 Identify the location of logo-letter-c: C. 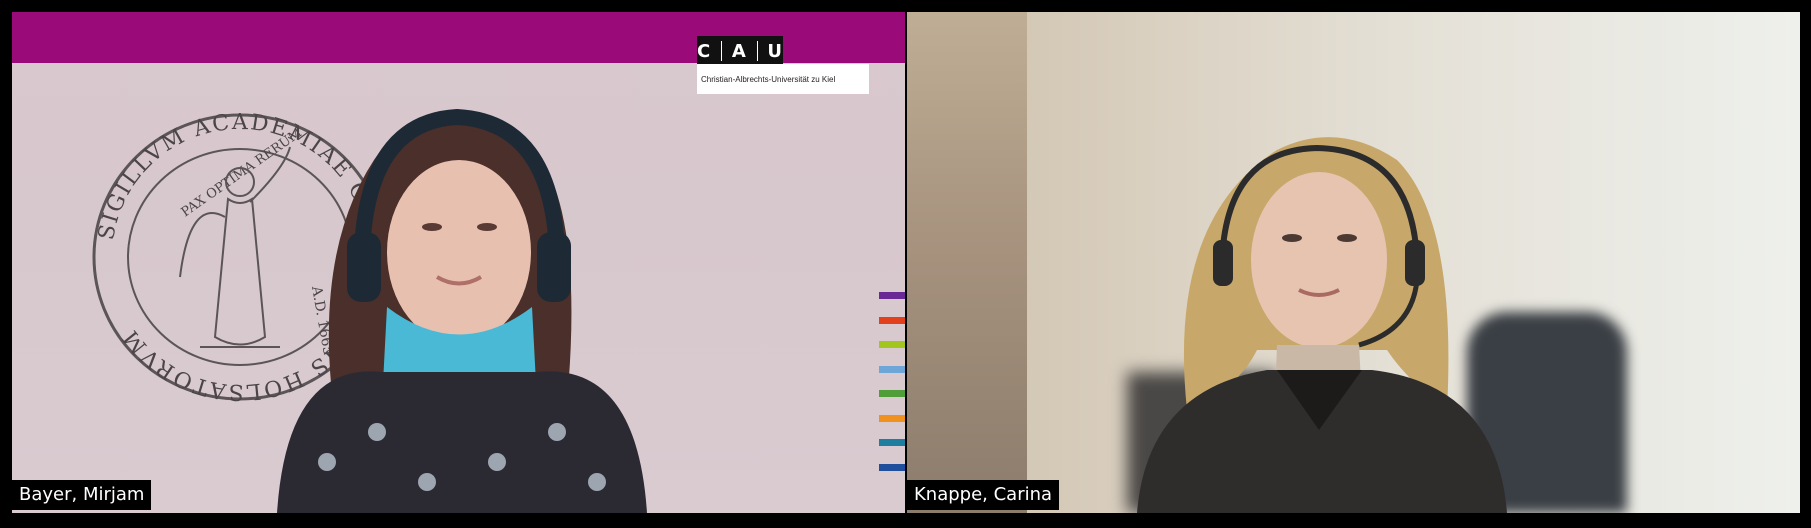
(704, 51).